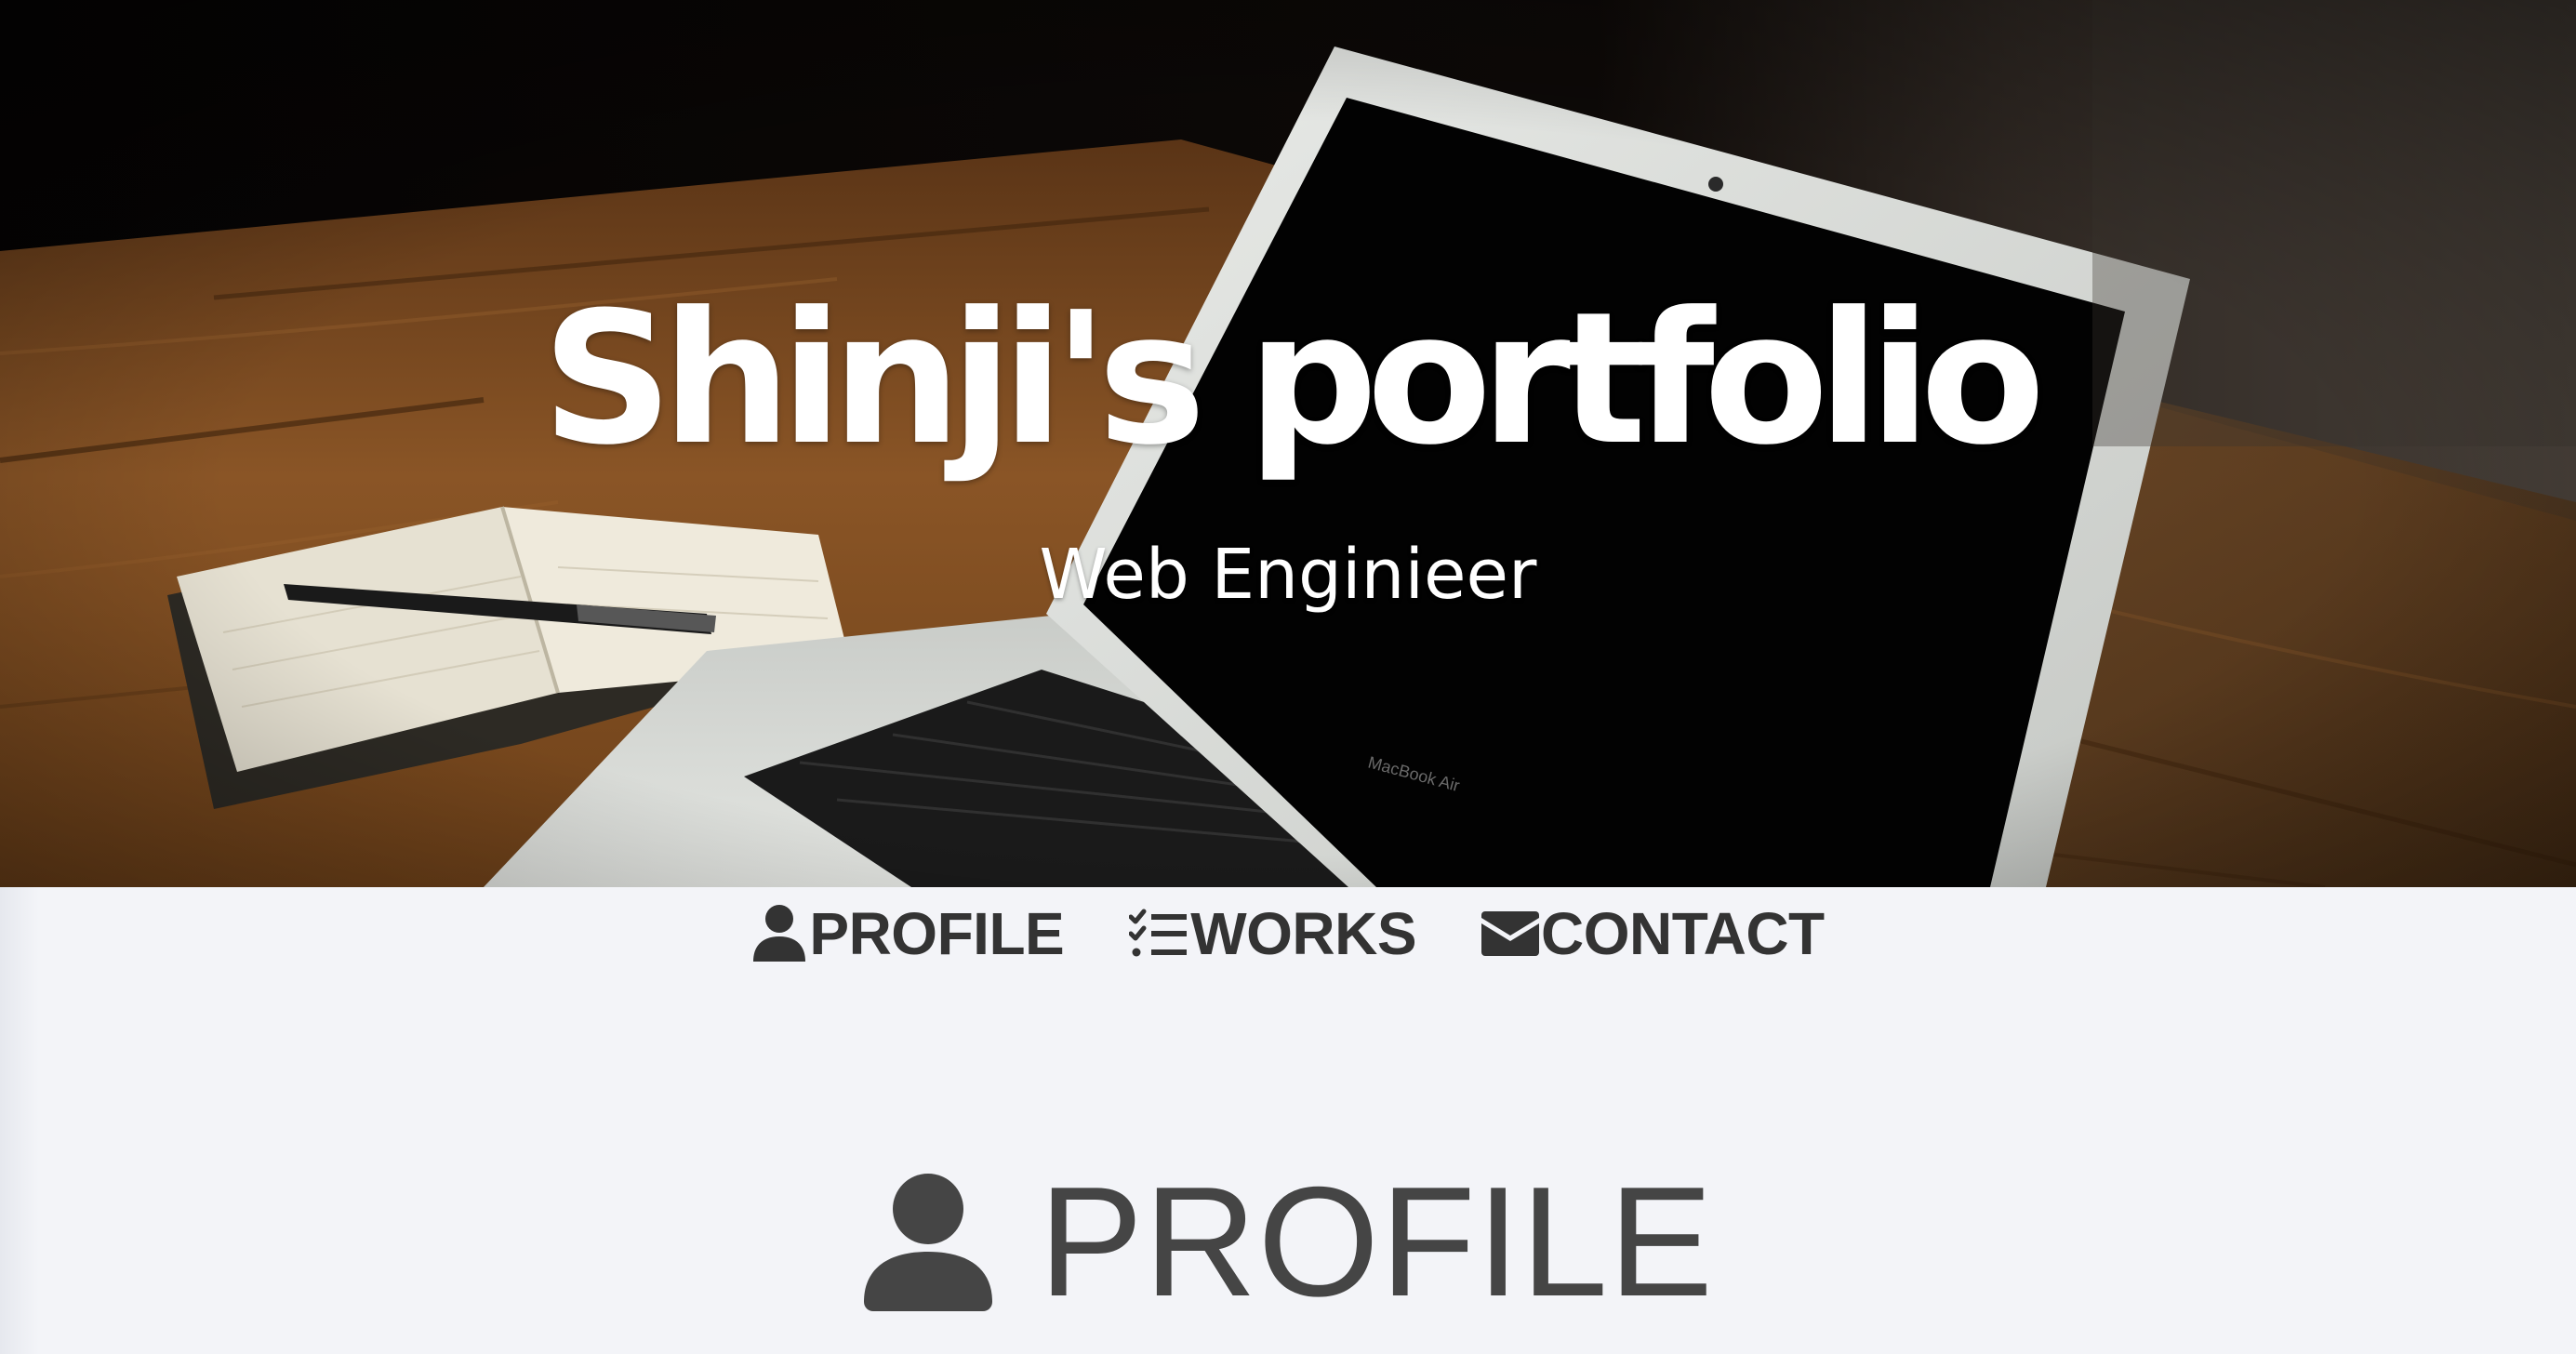 This screenshot has width=2576, height=1354. What do you see at coordinates (937, 933) in the screenshot?
I see `nav-item-label: PROFILE` at bounding box center [937, 933].